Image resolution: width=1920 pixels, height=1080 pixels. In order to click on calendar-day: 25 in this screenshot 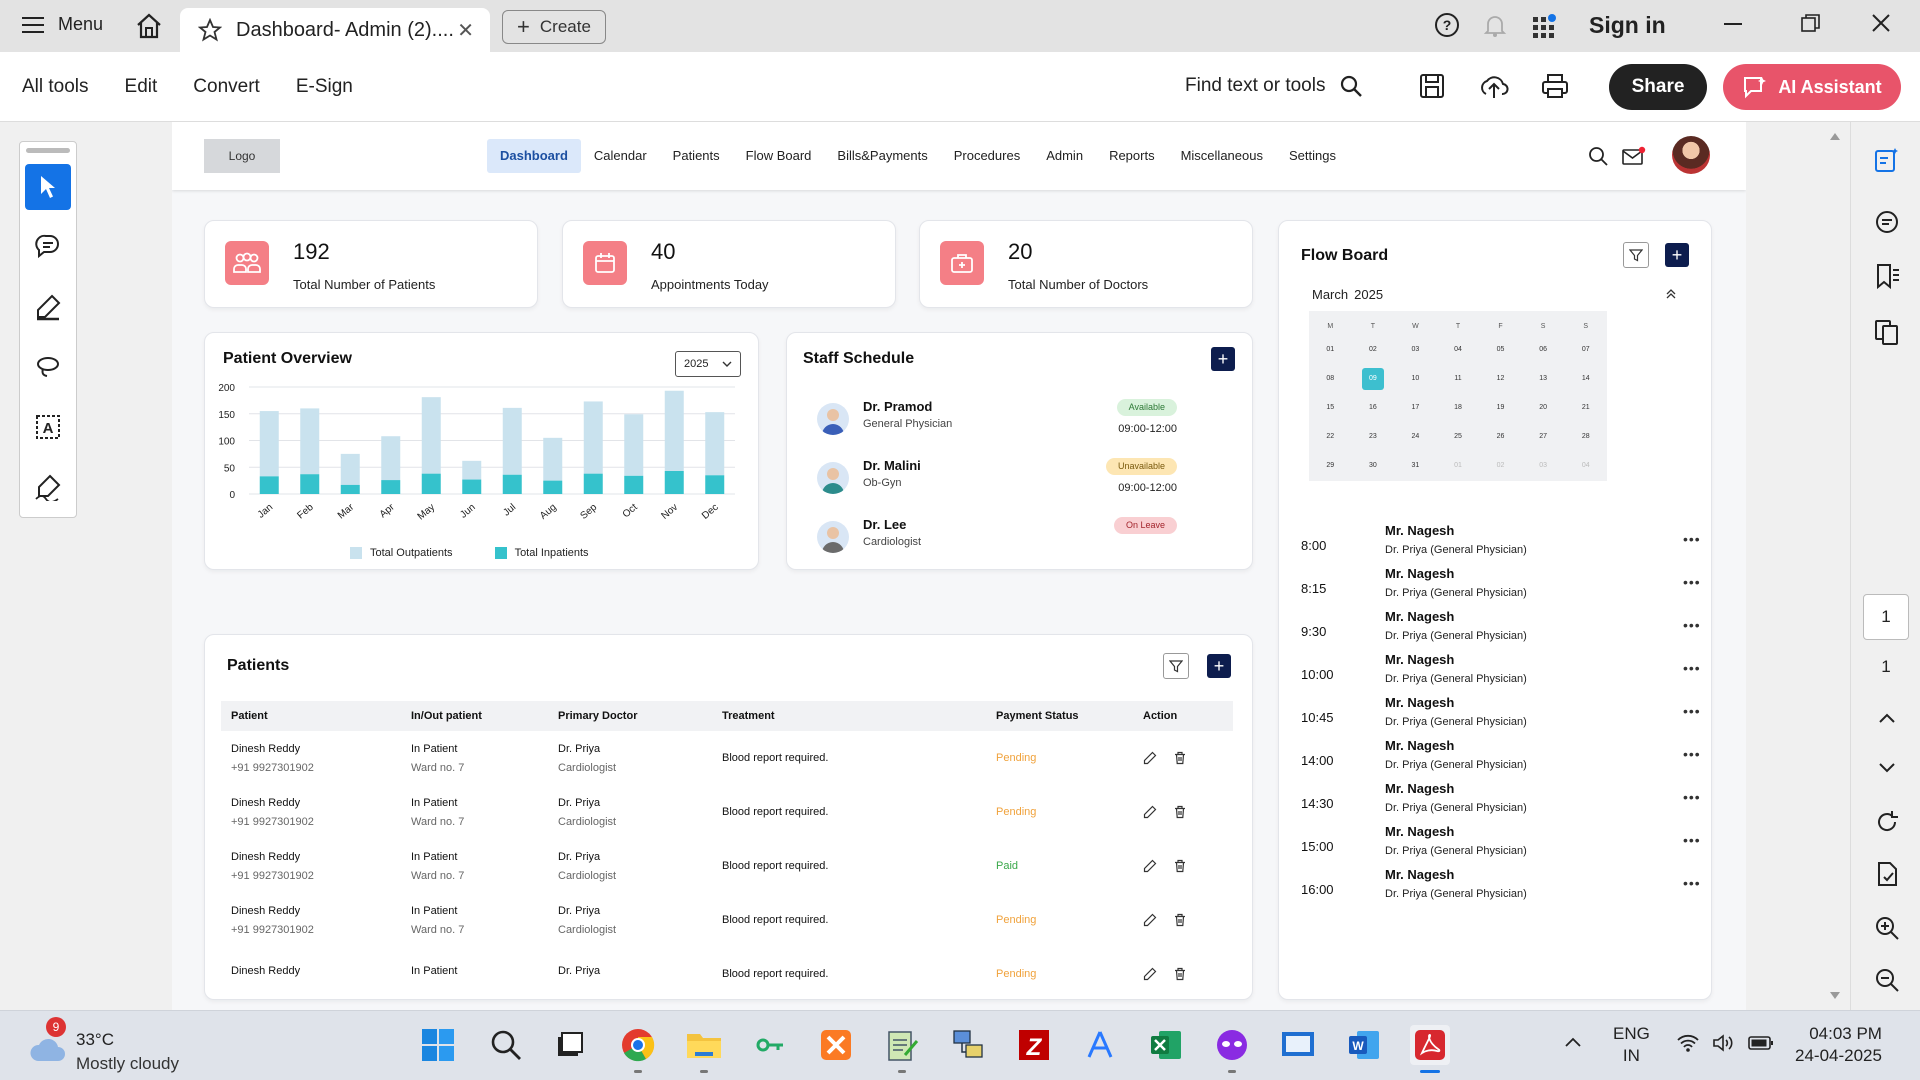, I will do `click(1458, 436)`.